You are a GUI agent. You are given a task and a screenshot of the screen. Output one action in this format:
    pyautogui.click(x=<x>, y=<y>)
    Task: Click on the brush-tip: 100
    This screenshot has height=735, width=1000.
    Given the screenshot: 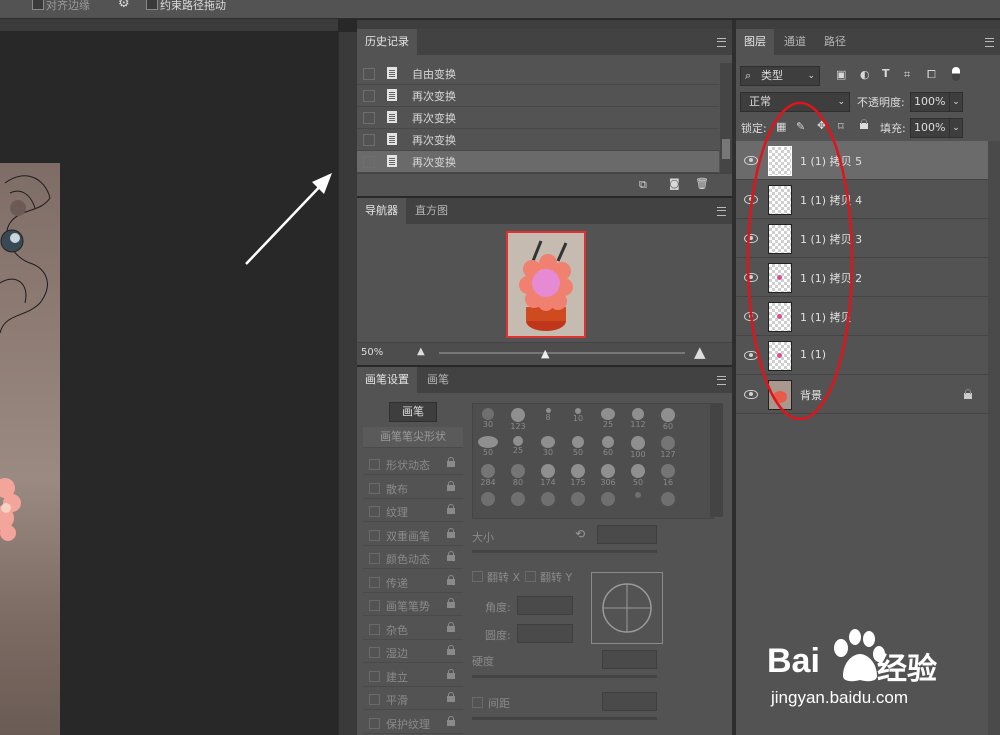 What is the action you would take?
    pyautogui.click(x=638, y=446)
    